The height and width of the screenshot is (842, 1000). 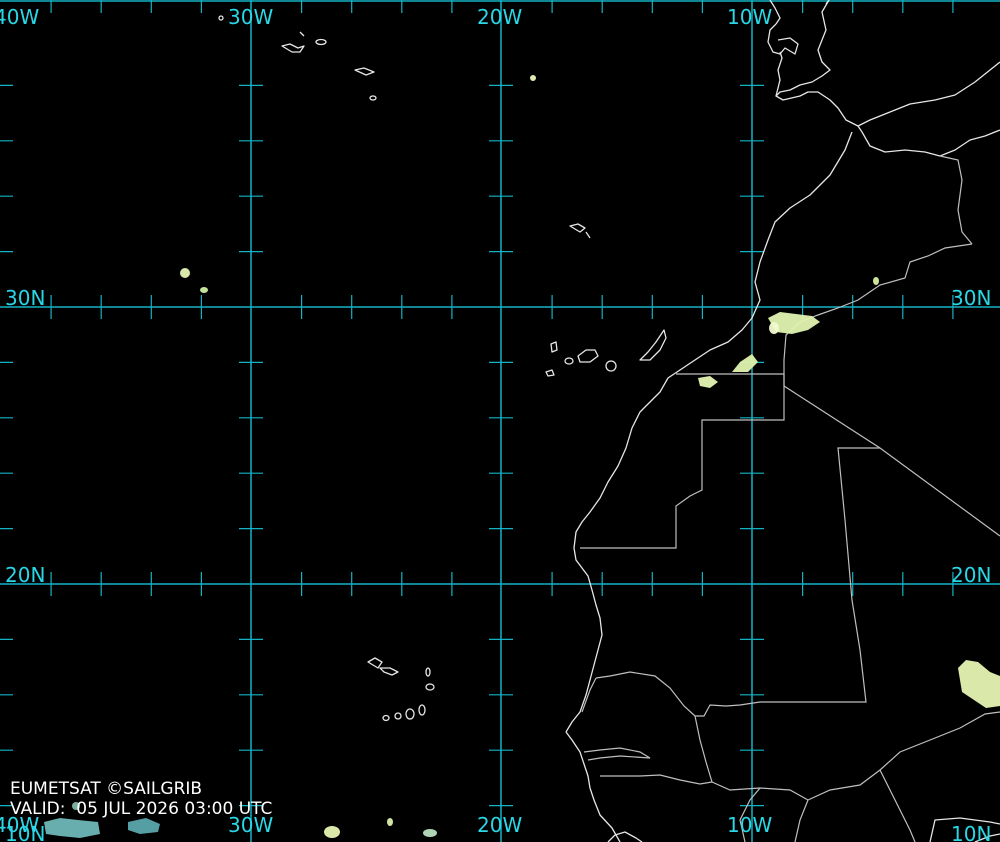 What do you see at coordinates (106, 789) in the screenshot?
I see `credit-label: EUMETSAT ©SAILGRIB` at bounding box center [106, 789].